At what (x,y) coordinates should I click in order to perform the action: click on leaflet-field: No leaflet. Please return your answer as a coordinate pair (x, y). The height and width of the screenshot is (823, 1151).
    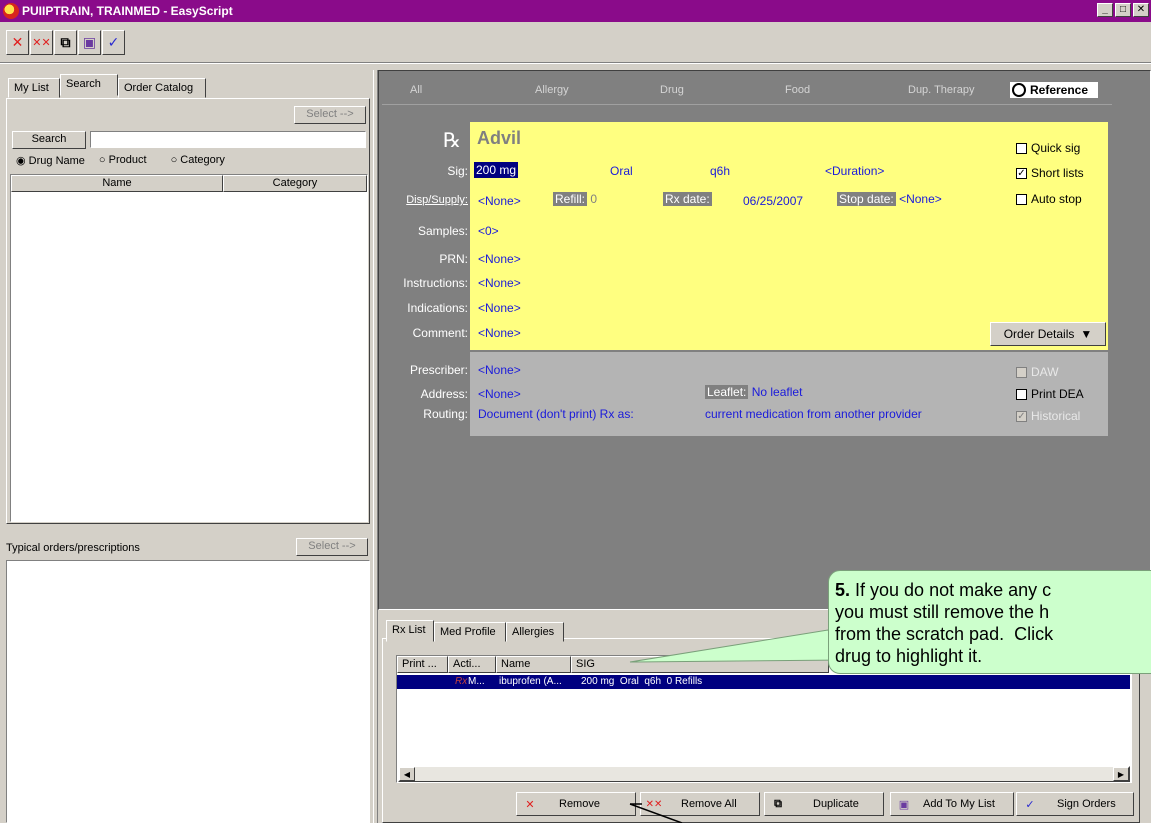
    Looking at the image, I should click on (777, 392).